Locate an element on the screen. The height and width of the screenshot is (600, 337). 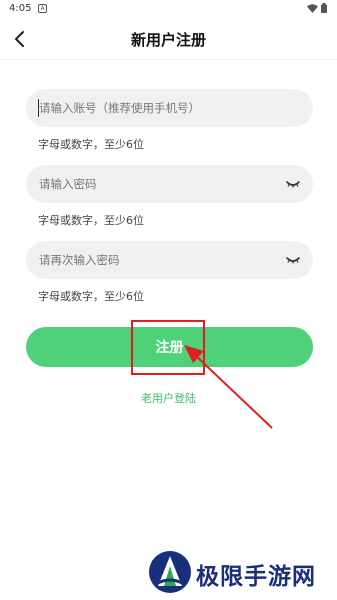
confirm-placeholder: 请再次输入密码 is located at coordinates (79, 260).